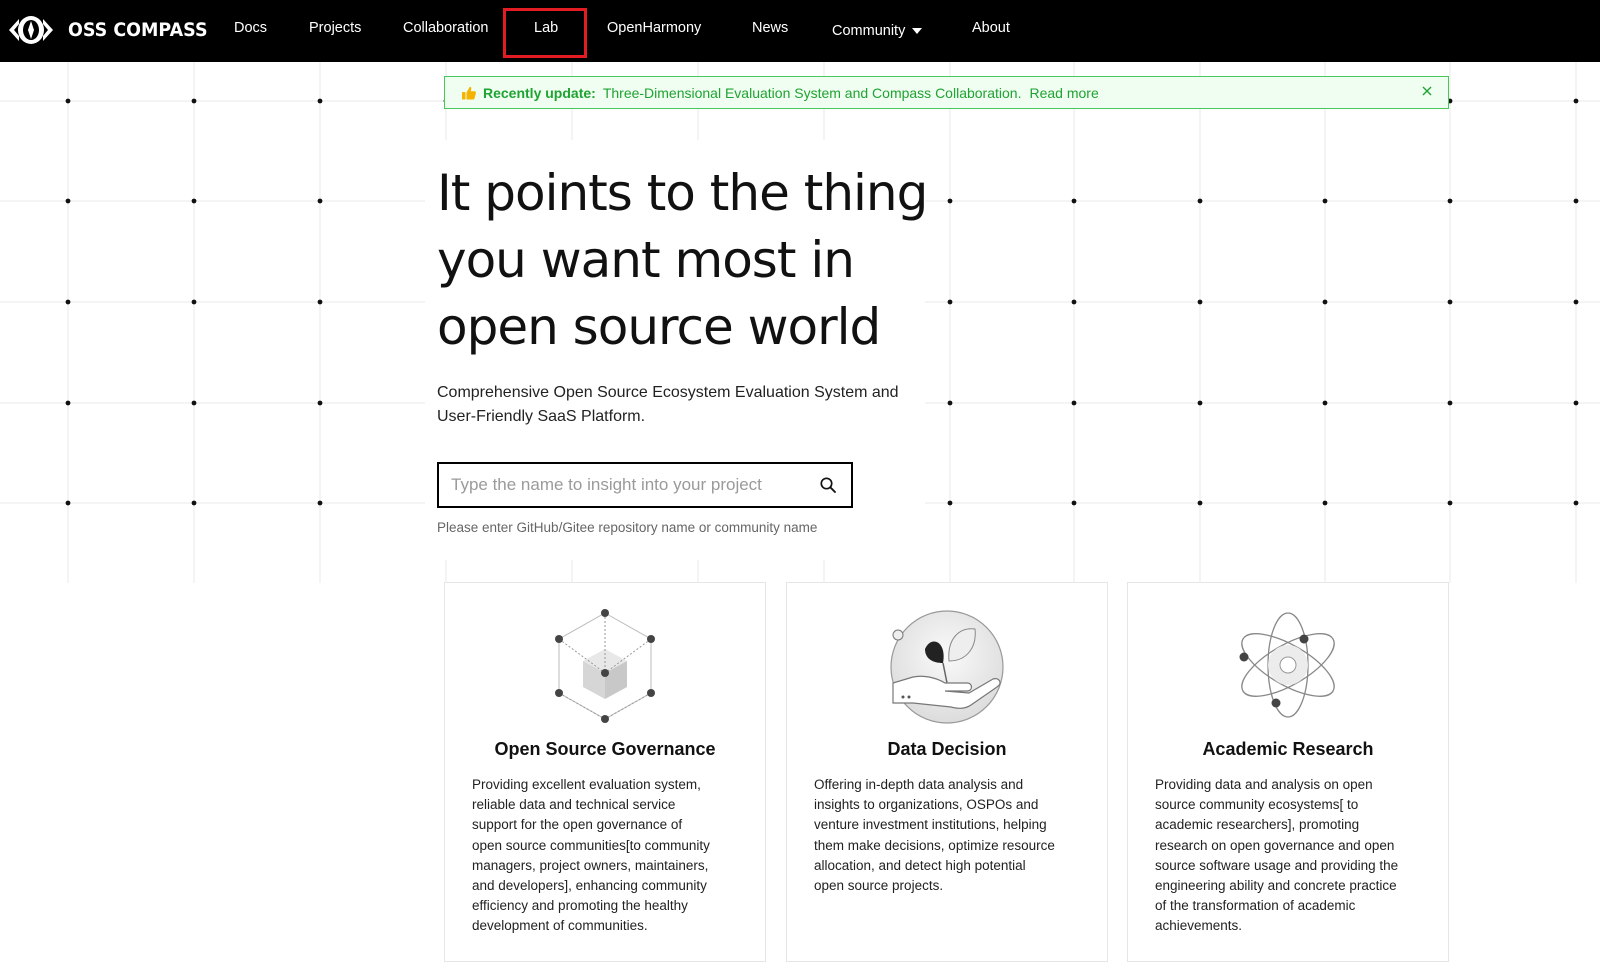 The width and height of the screenshot is (1600, 970). I want to click on card-desc-line: reliable data and technical service, so click(574, 805).